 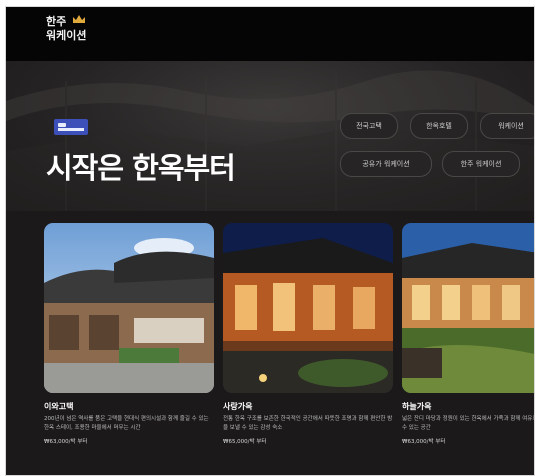 I want to click on brand-logo: 한주 워케이션, so click(x=66, y=29).